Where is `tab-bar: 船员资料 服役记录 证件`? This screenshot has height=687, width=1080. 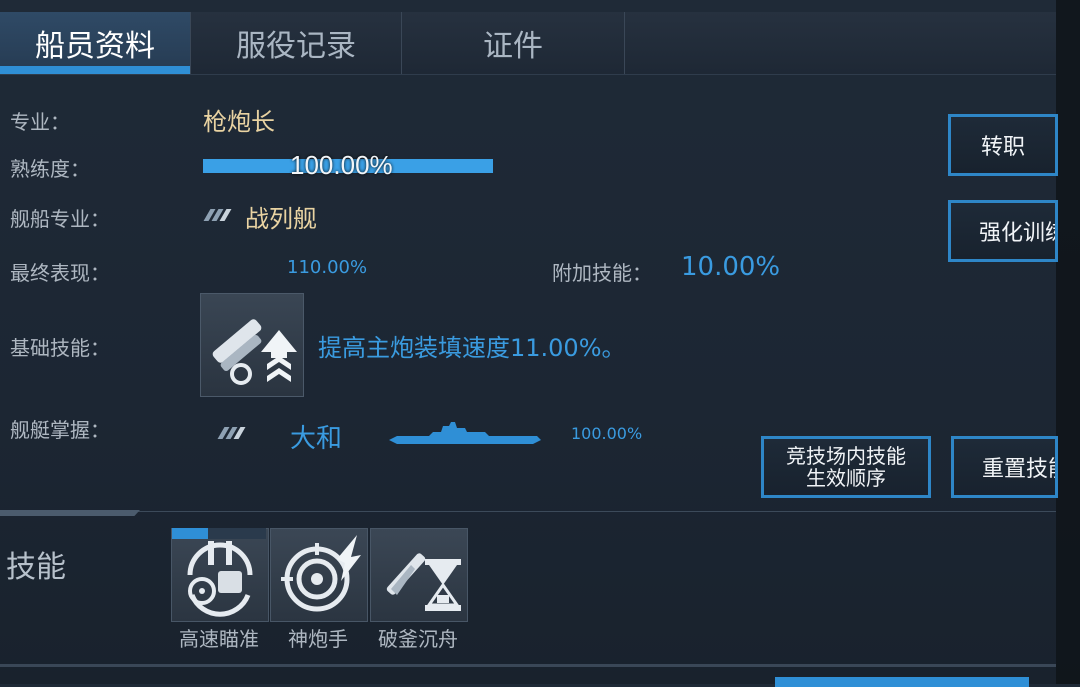
tab-bar: 船员资料 服役记录 证件 is located at coordinates (528, 43).